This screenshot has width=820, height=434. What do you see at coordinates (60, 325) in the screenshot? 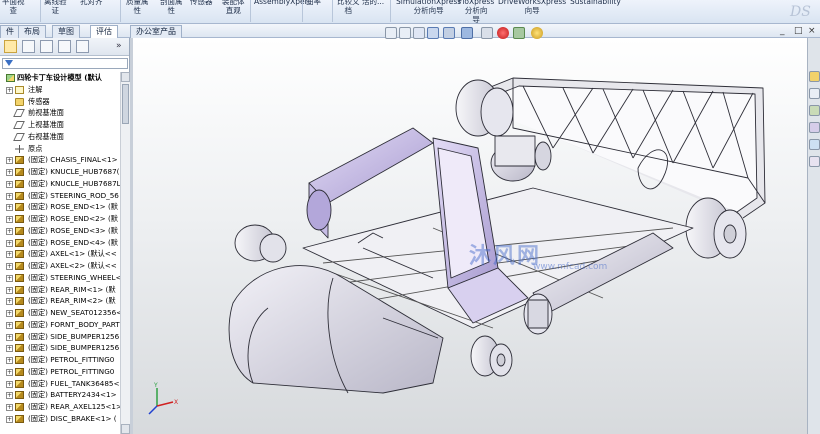
I see `tree-item: + (固定) FORNT_BODY_PART` at bounding box center [60, 325].